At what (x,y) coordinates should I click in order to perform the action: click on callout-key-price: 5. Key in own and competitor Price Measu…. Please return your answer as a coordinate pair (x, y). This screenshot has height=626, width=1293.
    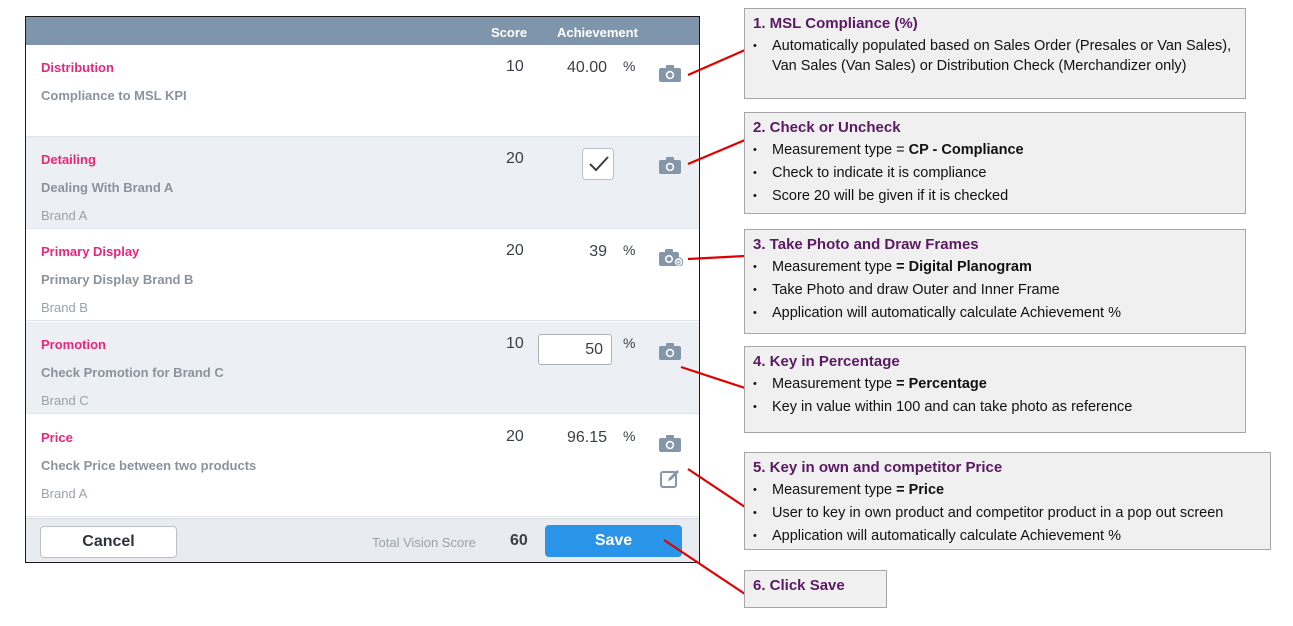
    Looking at the image, I should click on (1007, 501).